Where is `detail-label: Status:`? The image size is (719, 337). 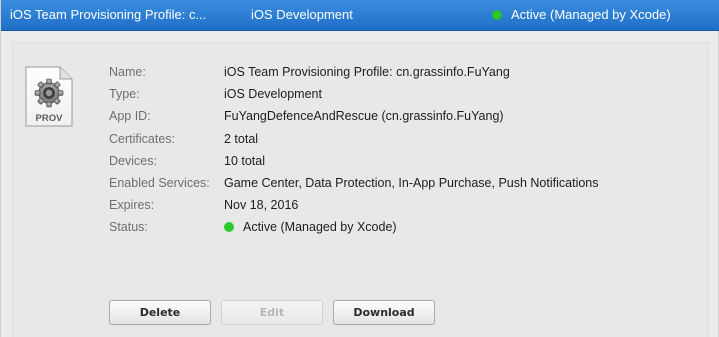
detail-label: Status: is located at coordinates (128, 227).